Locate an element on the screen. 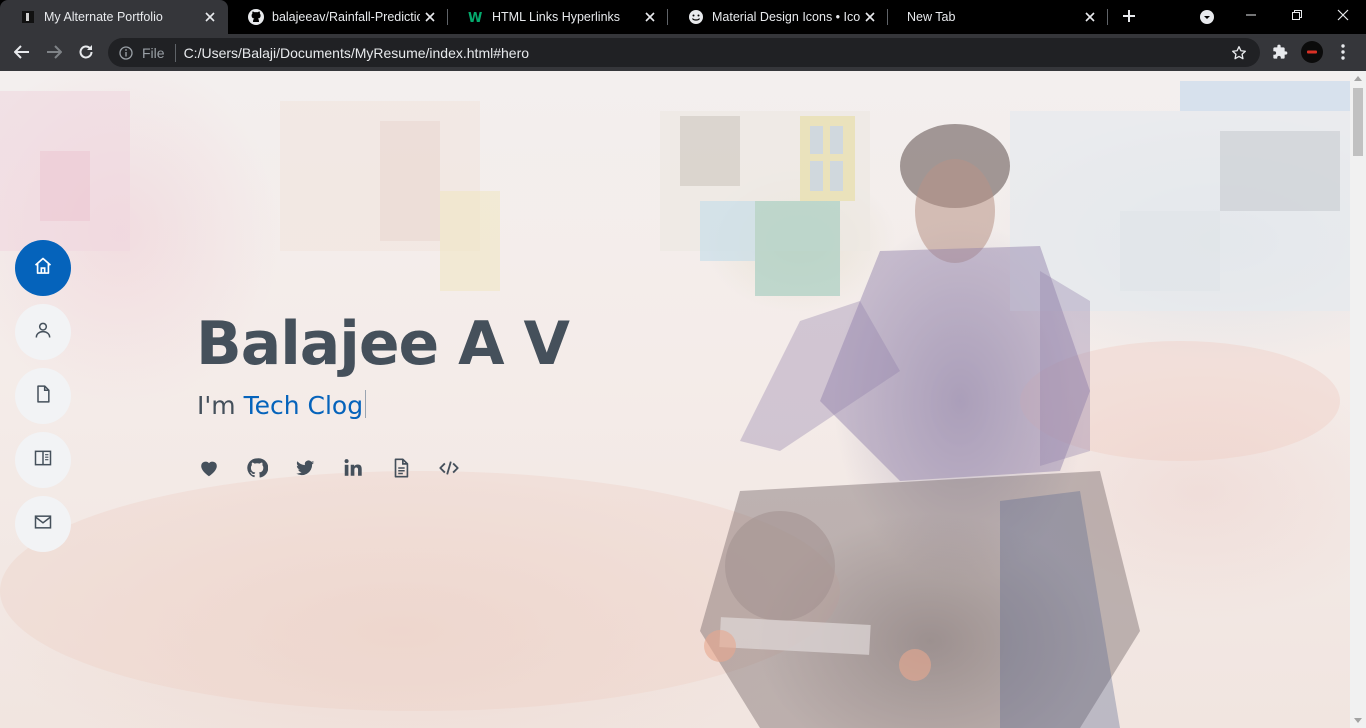 This screenshot has width=1366, height=728. close-window-icon is located at coordinates (1343, 15).